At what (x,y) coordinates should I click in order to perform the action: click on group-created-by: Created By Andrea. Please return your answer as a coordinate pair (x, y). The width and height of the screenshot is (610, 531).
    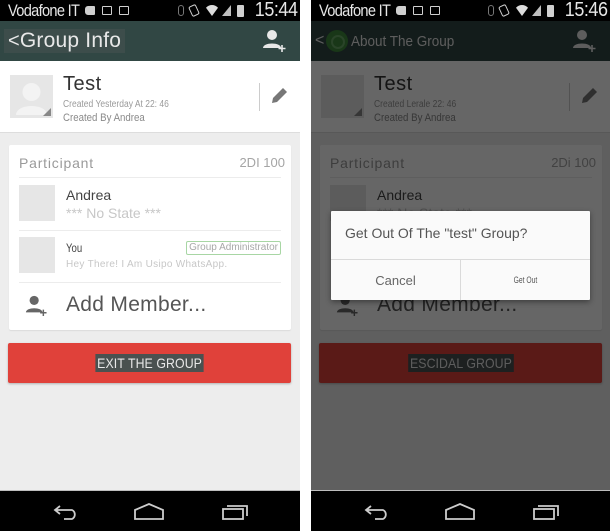
    Looking at the image, I should click on (104, 118).